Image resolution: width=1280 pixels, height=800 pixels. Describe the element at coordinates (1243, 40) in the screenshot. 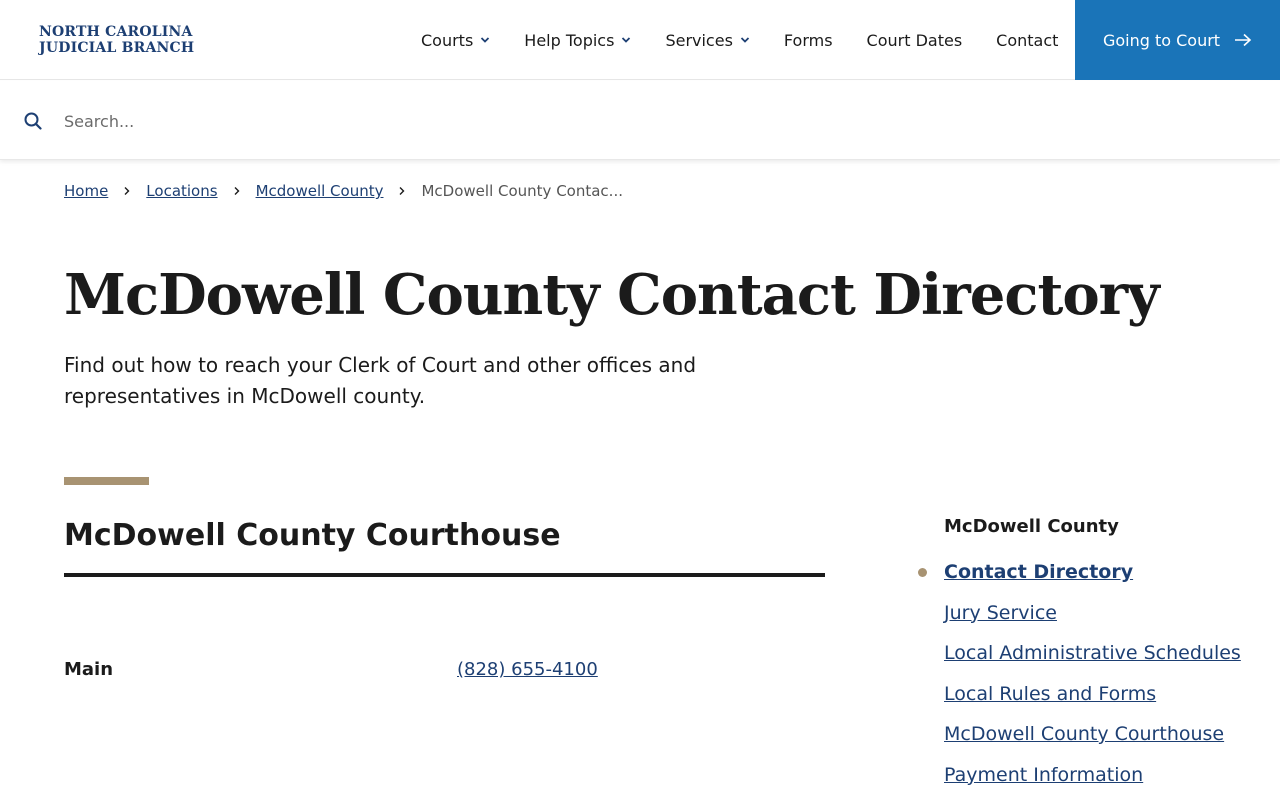

I see `arrow-right-icon` at that location.